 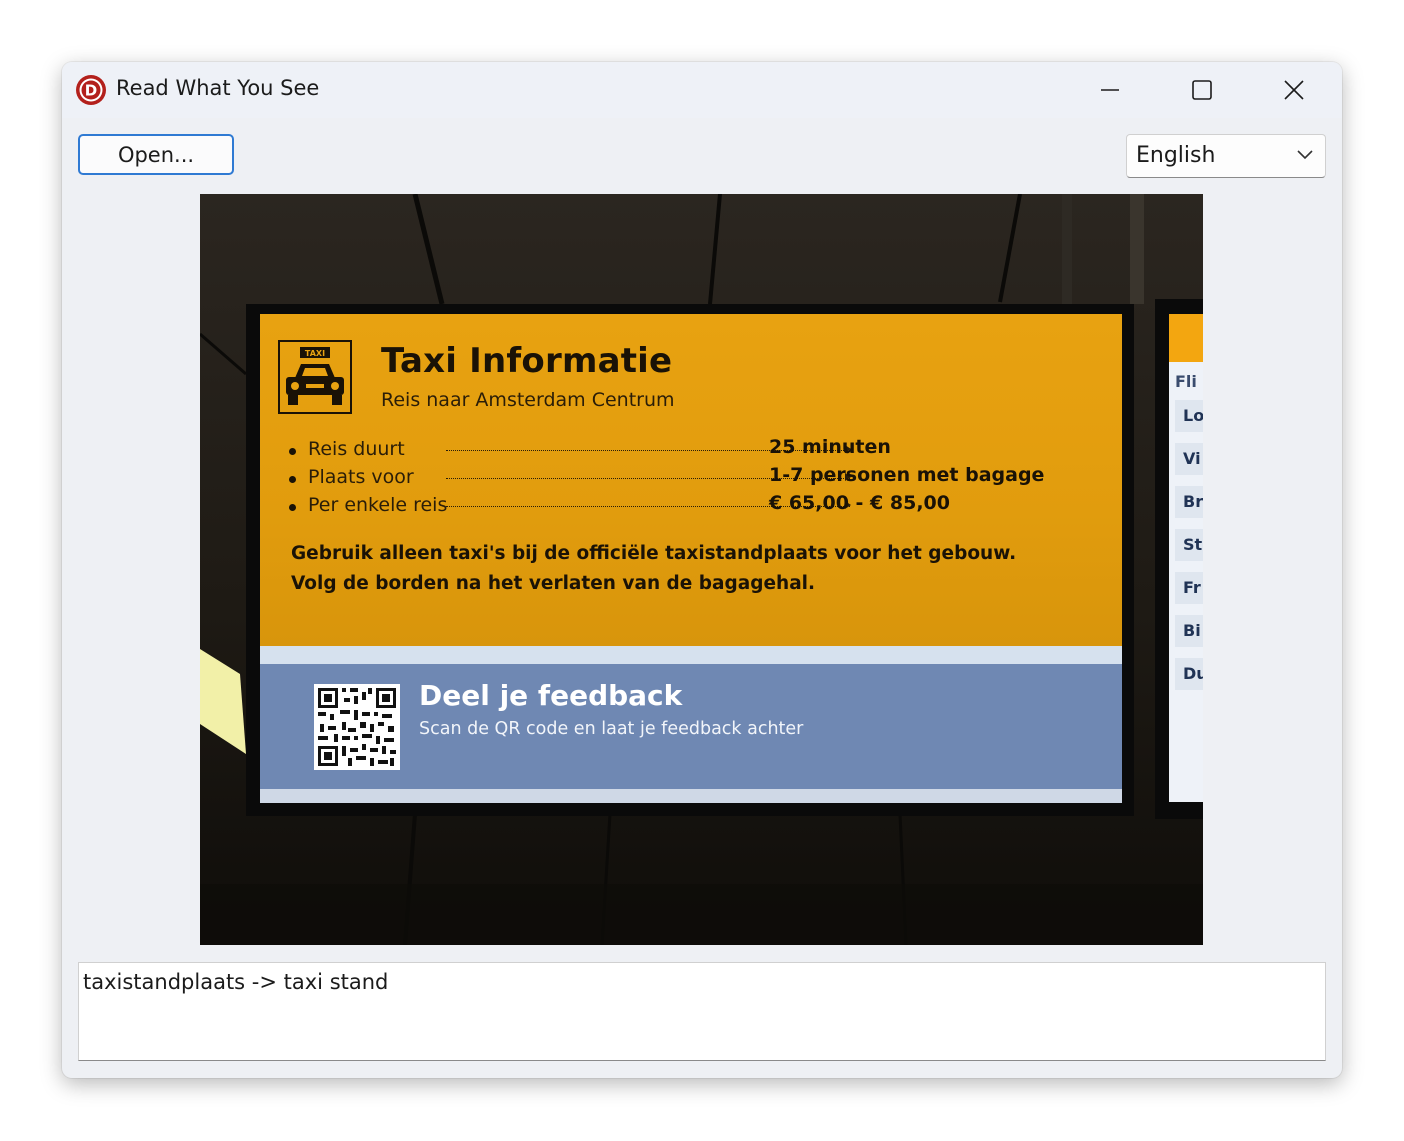 I want to click on qr-code-icon, so click(x=357, y=727).